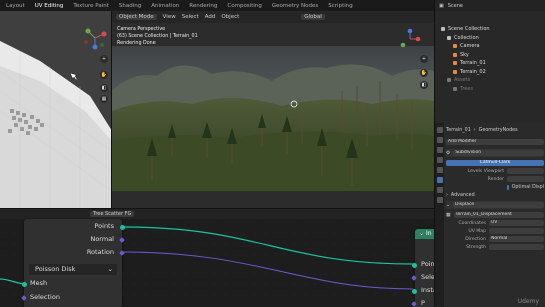 This screenshot has width=545, height=307. What do you see at coordinates (455, 46) in the screenshot?
I see `camera-object-icon` at bounding box center [455, 46].